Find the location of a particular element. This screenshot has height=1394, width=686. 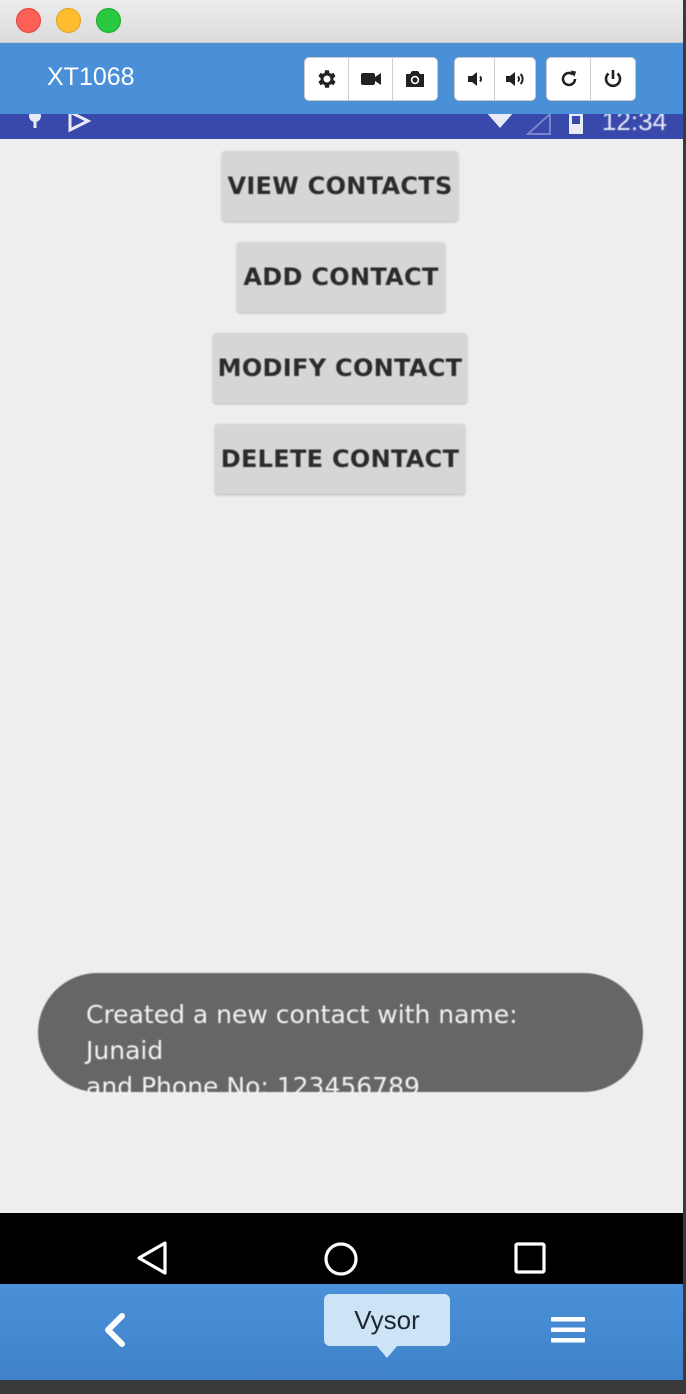

device-name: XT1068 is located at coordinates (91, 77).